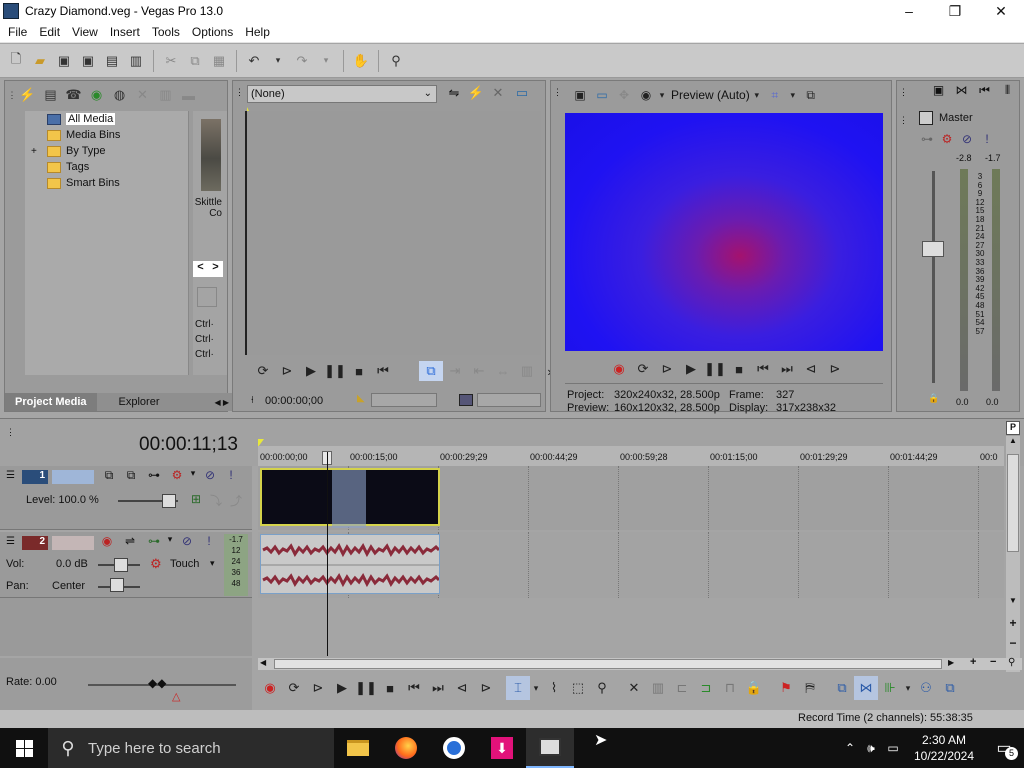  Describe the element at coordinates (1013, 623) in the screenshot. I see `zoom-in-track-icon: +` at that location.